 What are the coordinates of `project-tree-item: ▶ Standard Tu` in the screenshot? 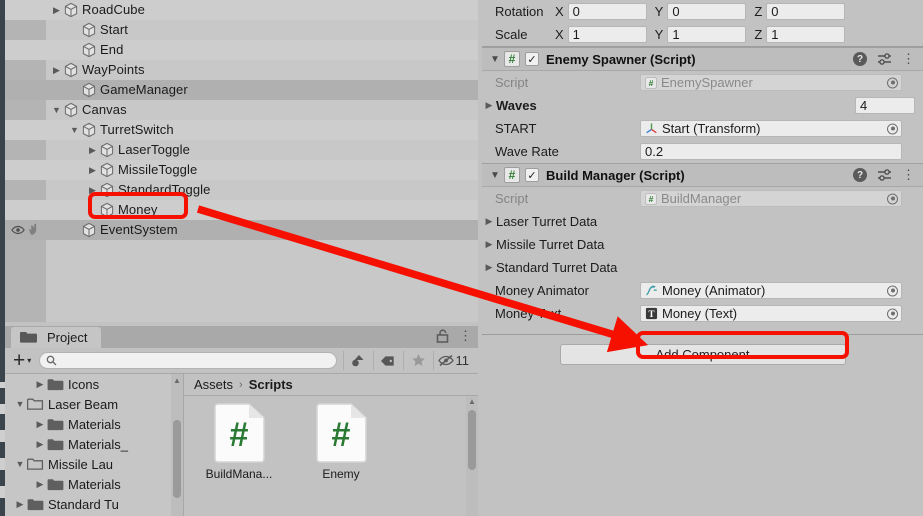 It's located at (94, 504).